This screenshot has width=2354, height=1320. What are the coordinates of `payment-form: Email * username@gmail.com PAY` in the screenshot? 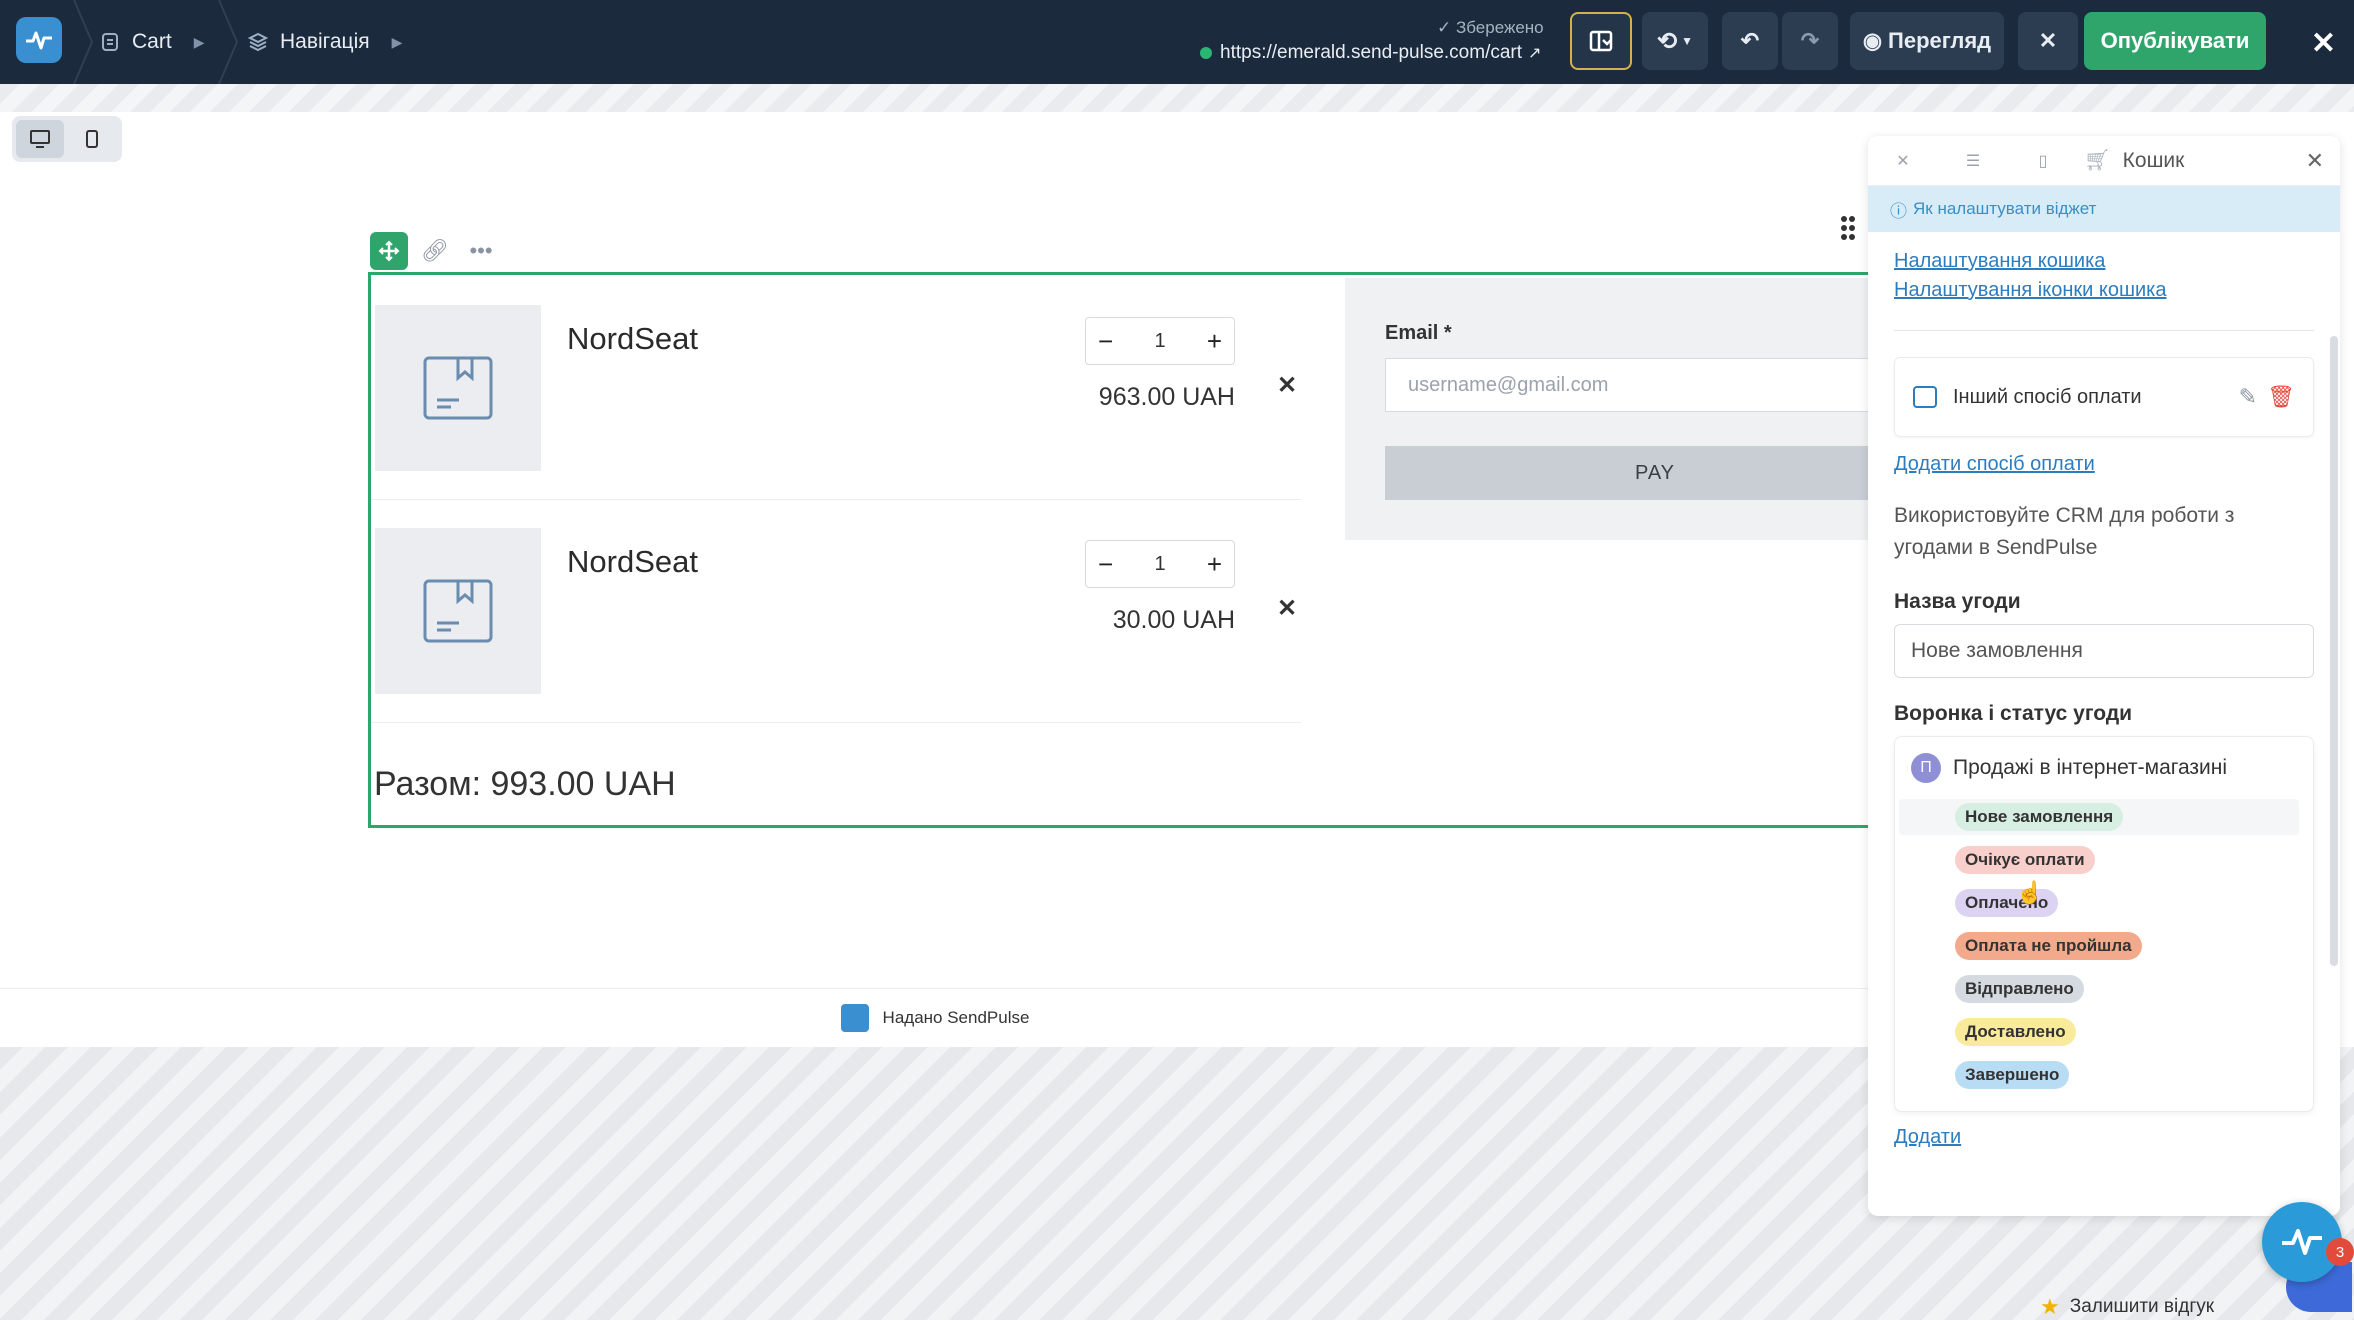 It's located at (1615, 409).